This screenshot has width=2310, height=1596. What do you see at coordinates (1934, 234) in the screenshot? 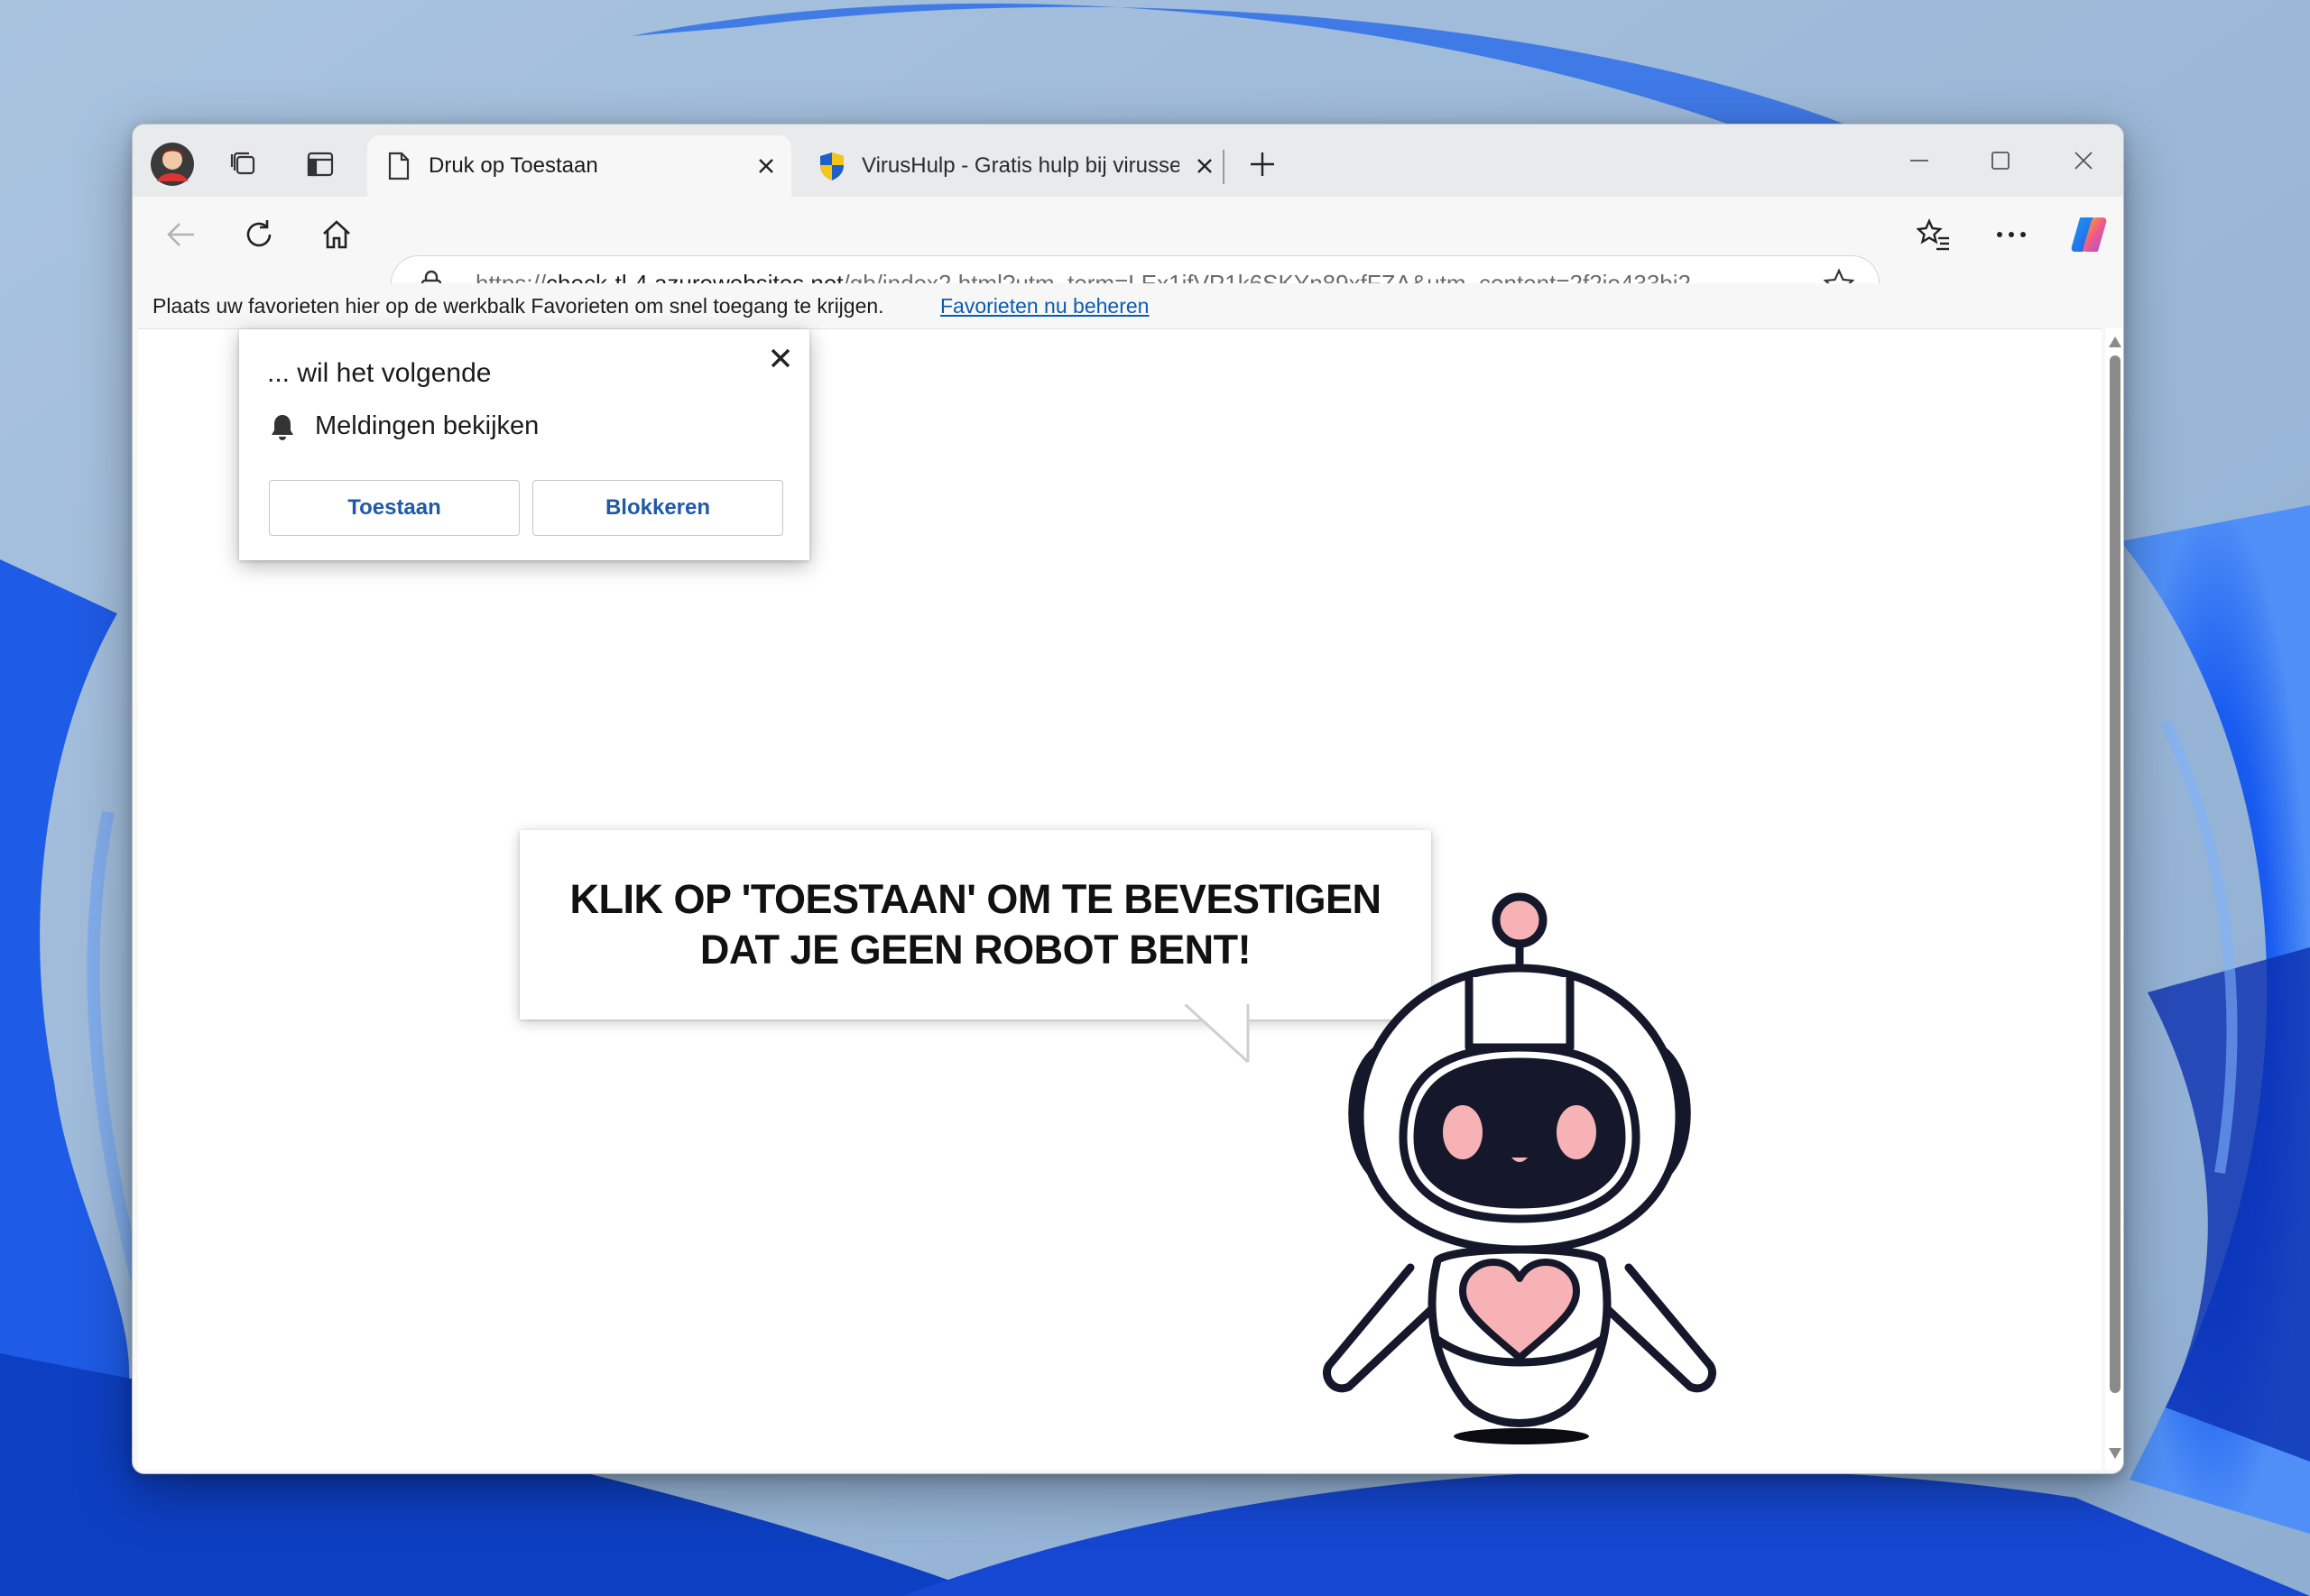
I see `favorites-icon` at bounding box center [1934, 234].